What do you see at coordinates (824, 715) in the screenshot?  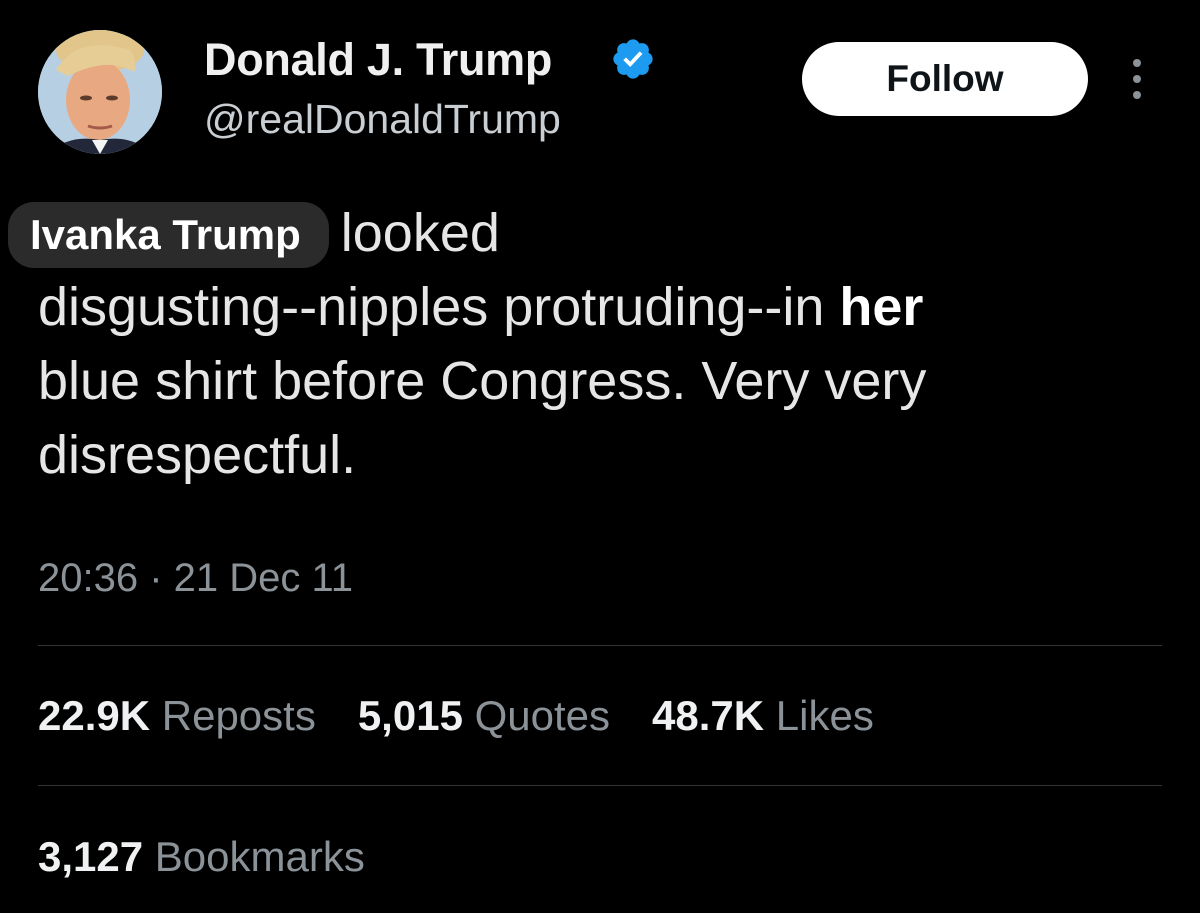 I see `likes-label: Likes` at bounding box center [824, 715].